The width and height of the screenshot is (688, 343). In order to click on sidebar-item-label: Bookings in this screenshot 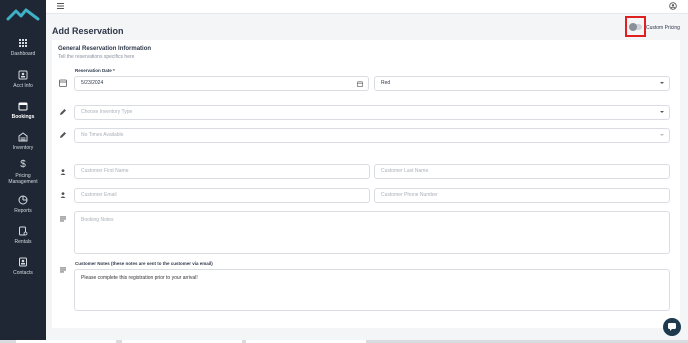, I will do `click(23, 117)`.